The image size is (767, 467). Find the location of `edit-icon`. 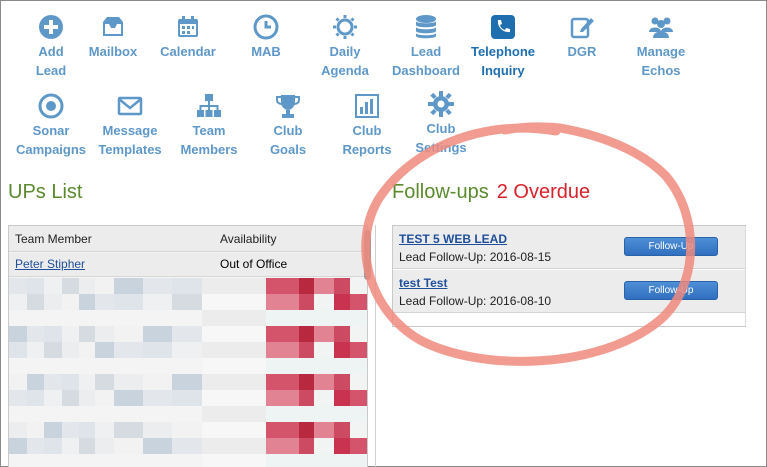

edit-icon is located at coordinates (582, 27).